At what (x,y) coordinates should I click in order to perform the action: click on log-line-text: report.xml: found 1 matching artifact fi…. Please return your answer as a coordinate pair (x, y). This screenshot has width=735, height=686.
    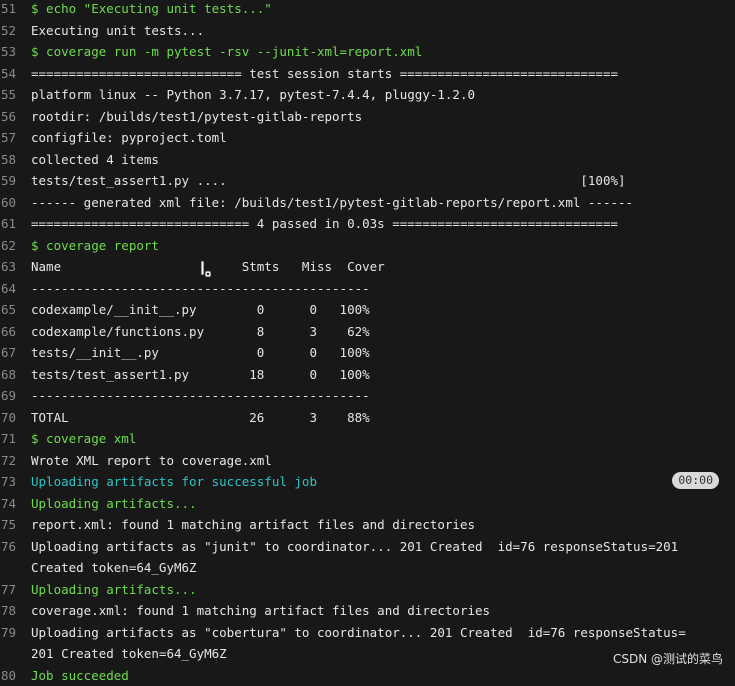
    Looking at the image, I should click on (253, 525).